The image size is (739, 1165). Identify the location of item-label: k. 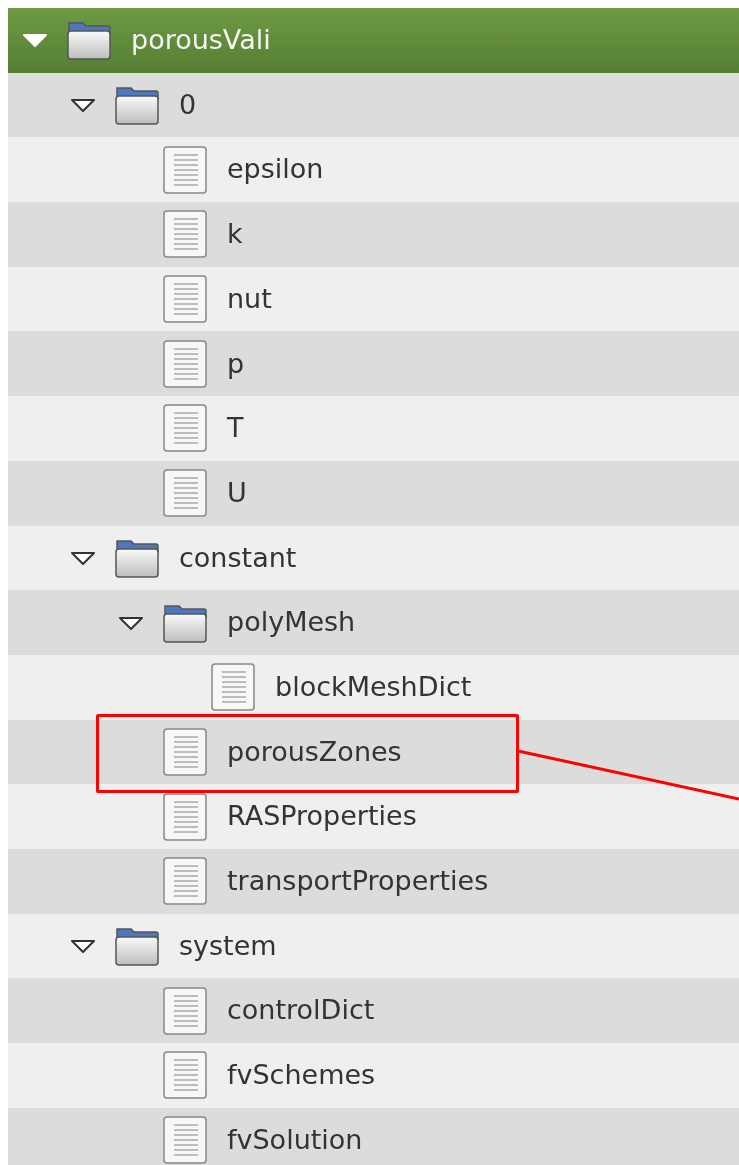
(235, 234).